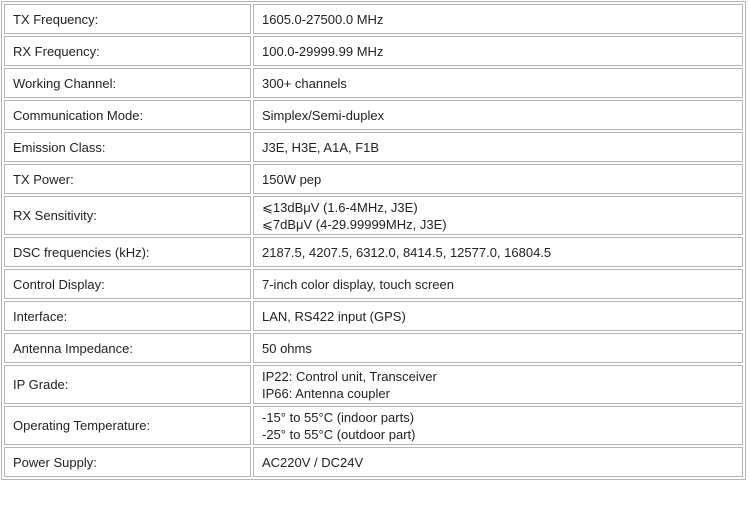 Image resolution: width=750 pixels, height=508 pixels. Describe the element at coordinates (498, 348) in the screenshot. I see `spec-value: 50 ohms` at that location.